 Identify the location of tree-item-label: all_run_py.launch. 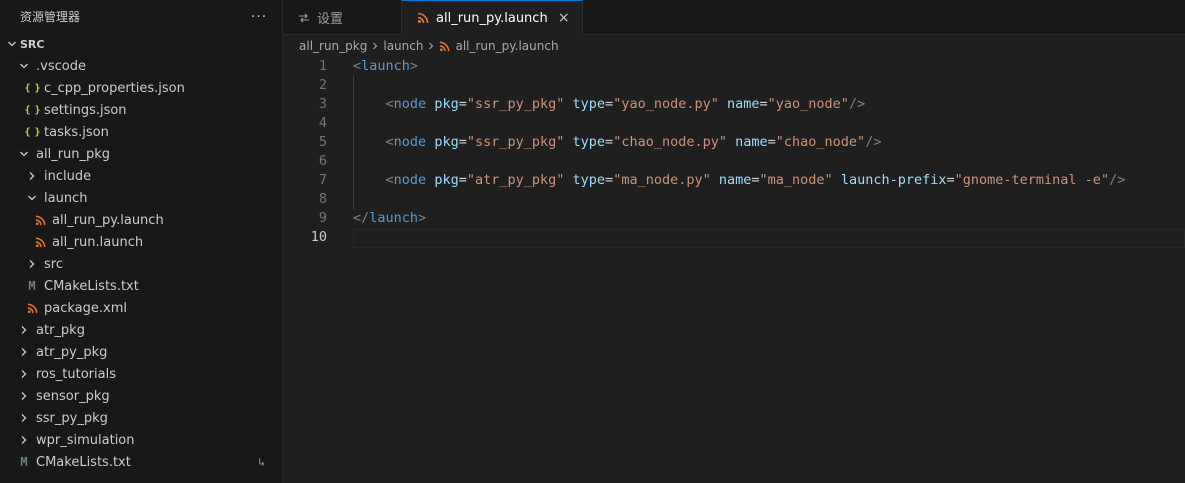
(108, 220).